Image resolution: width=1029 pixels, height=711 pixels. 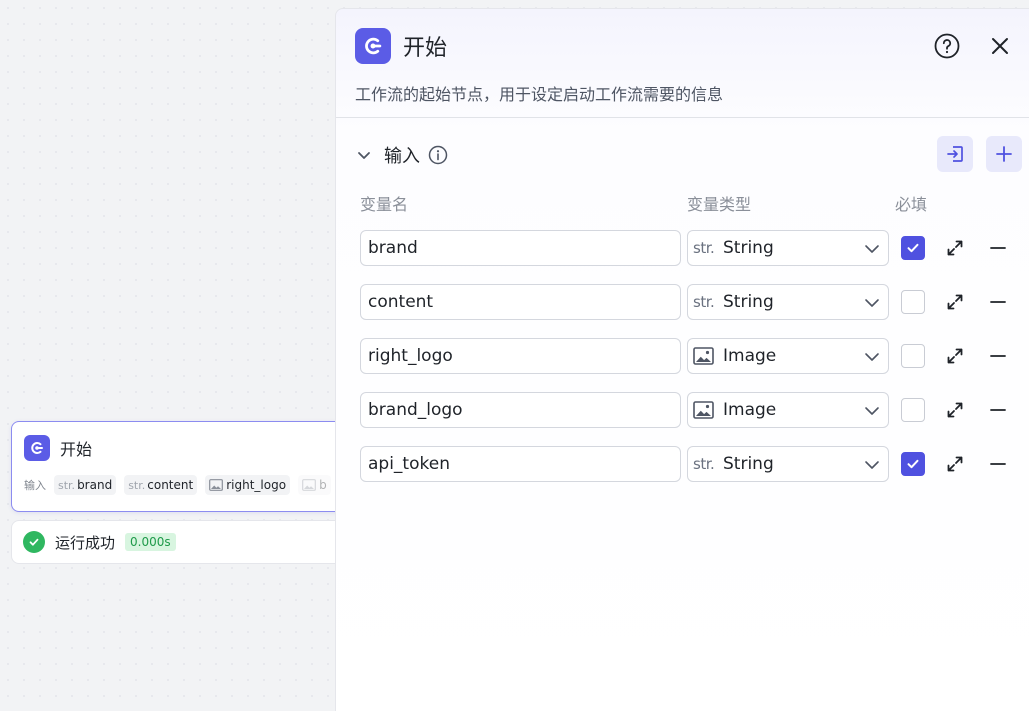 I want to click on variable-row: brand str. String, so click(x=690, y=248).